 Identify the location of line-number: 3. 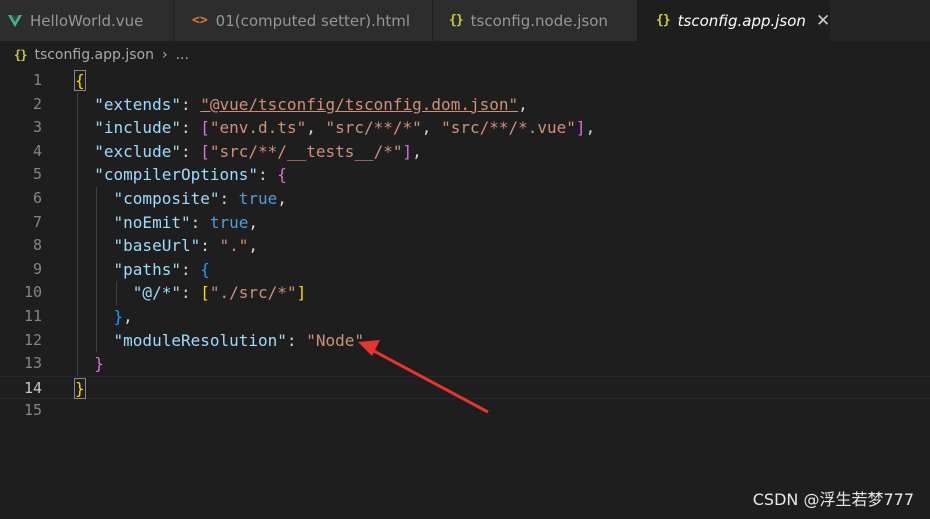
(37, 127).